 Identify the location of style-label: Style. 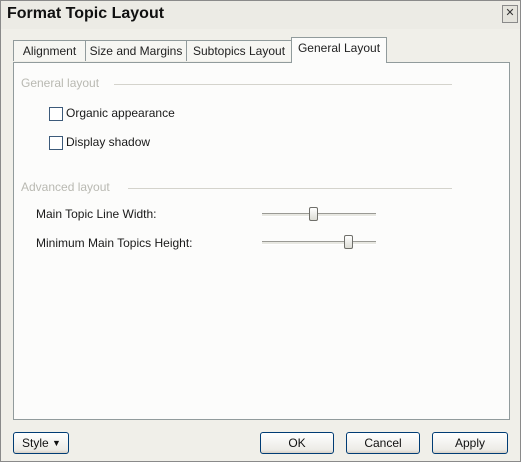
(35, 443).